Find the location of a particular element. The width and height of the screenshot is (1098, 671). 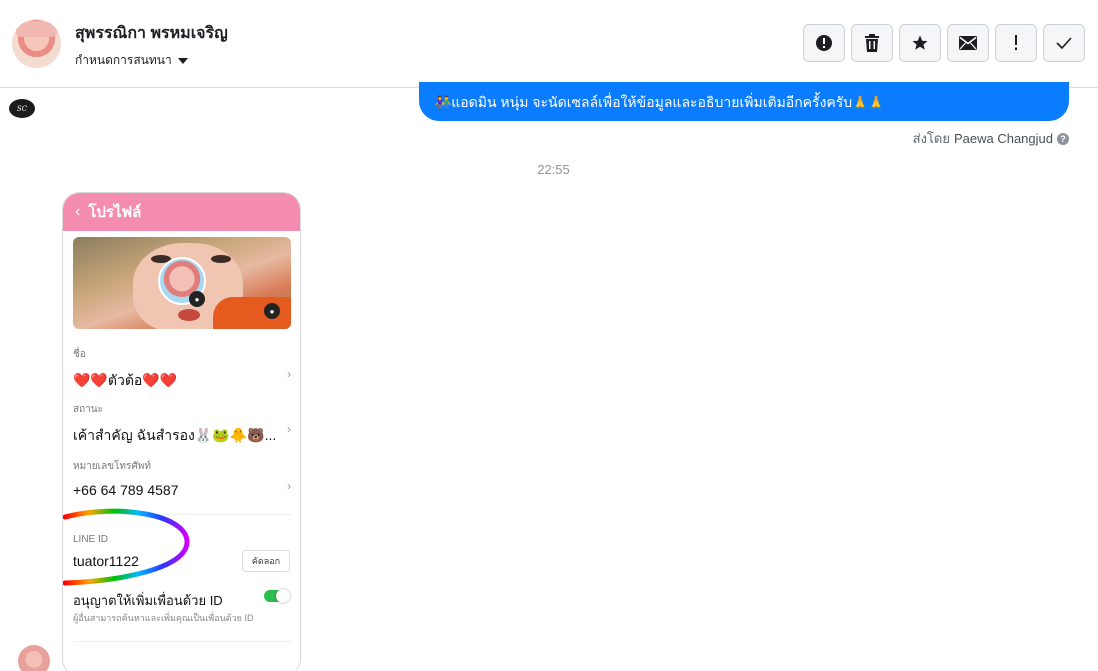

conversation-actions is located at coordinates (944, 43).